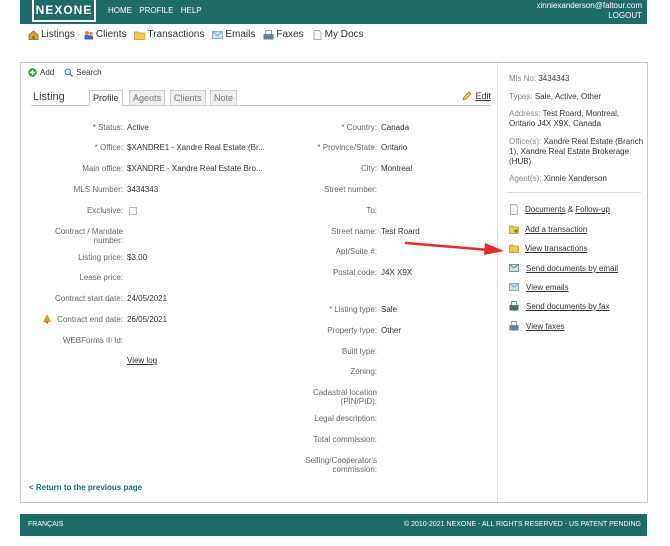 Image resolution: width=670 pixels, height=546 pixels. I want to click on end-date-label: Contract end date:, so click(90, 319).